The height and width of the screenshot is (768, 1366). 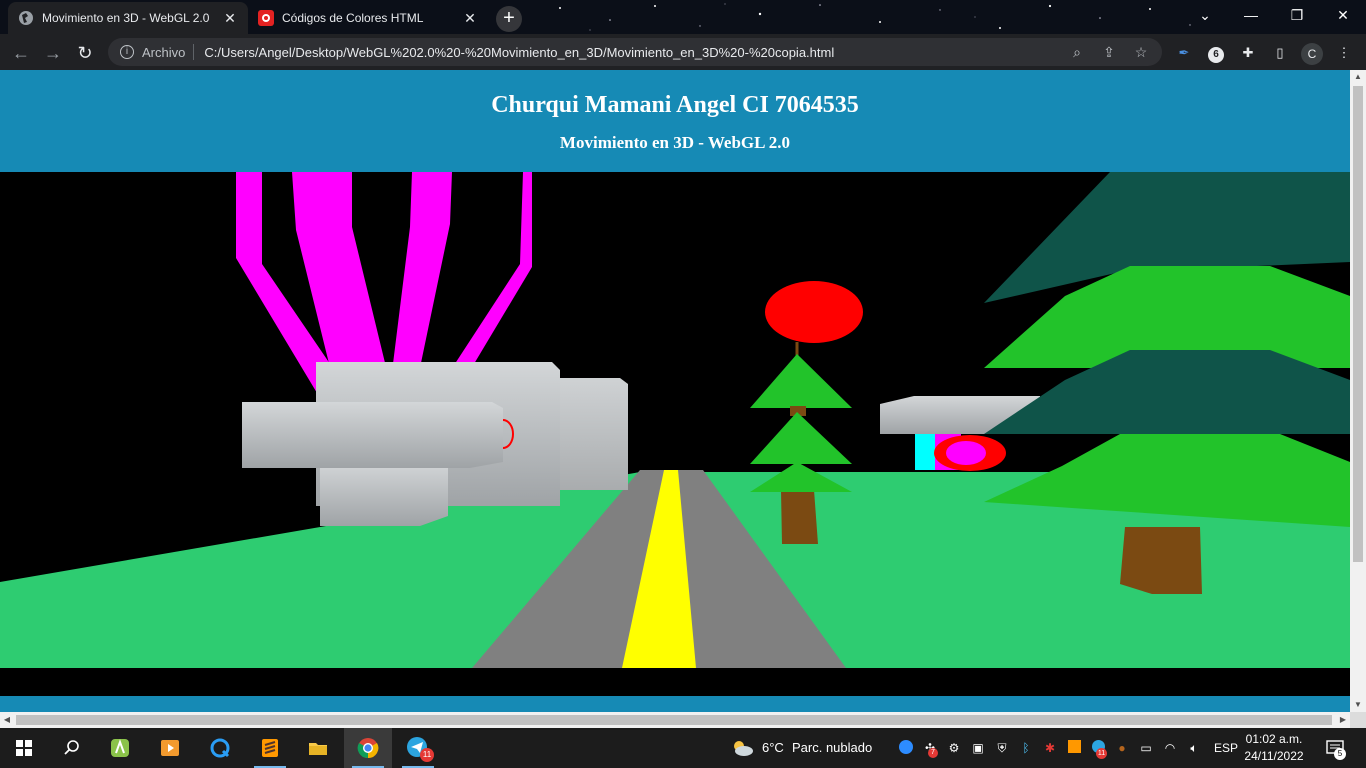 I want to click on share-icon: ⇪, so click(x=1109, y=52).